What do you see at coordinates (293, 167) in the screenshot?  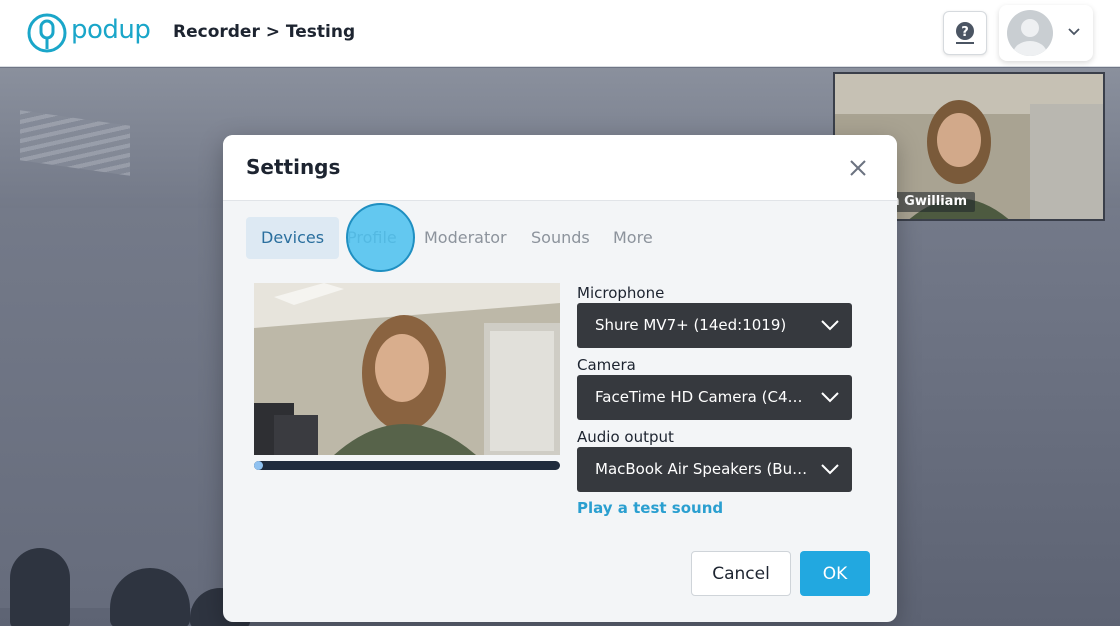 I see `dialog-title: Settings` at bounding box center [293, 167].